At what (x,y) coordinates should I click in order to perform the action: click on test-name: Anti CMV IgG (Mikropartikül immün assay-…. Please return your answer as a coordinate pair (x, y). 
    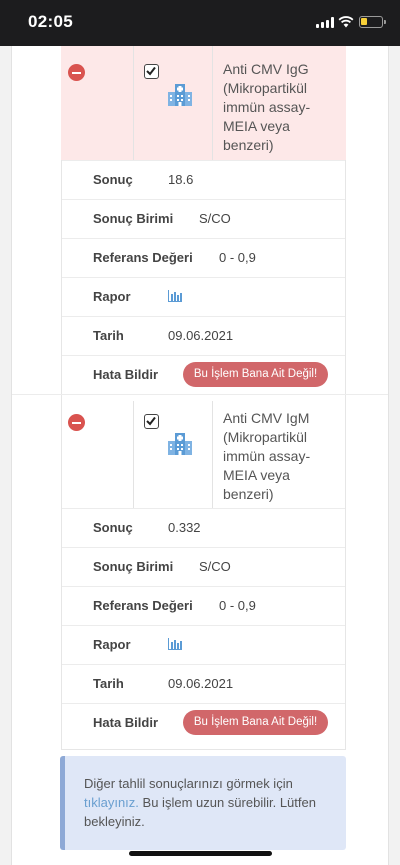
    Looking at the image, I should click on (267, 107).